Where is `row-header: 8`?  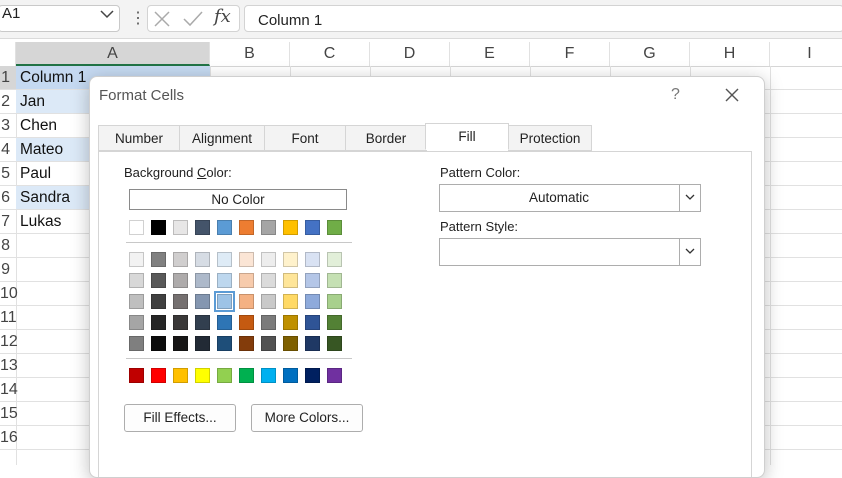
row-header: 8 is located at coordinates (8, 246).